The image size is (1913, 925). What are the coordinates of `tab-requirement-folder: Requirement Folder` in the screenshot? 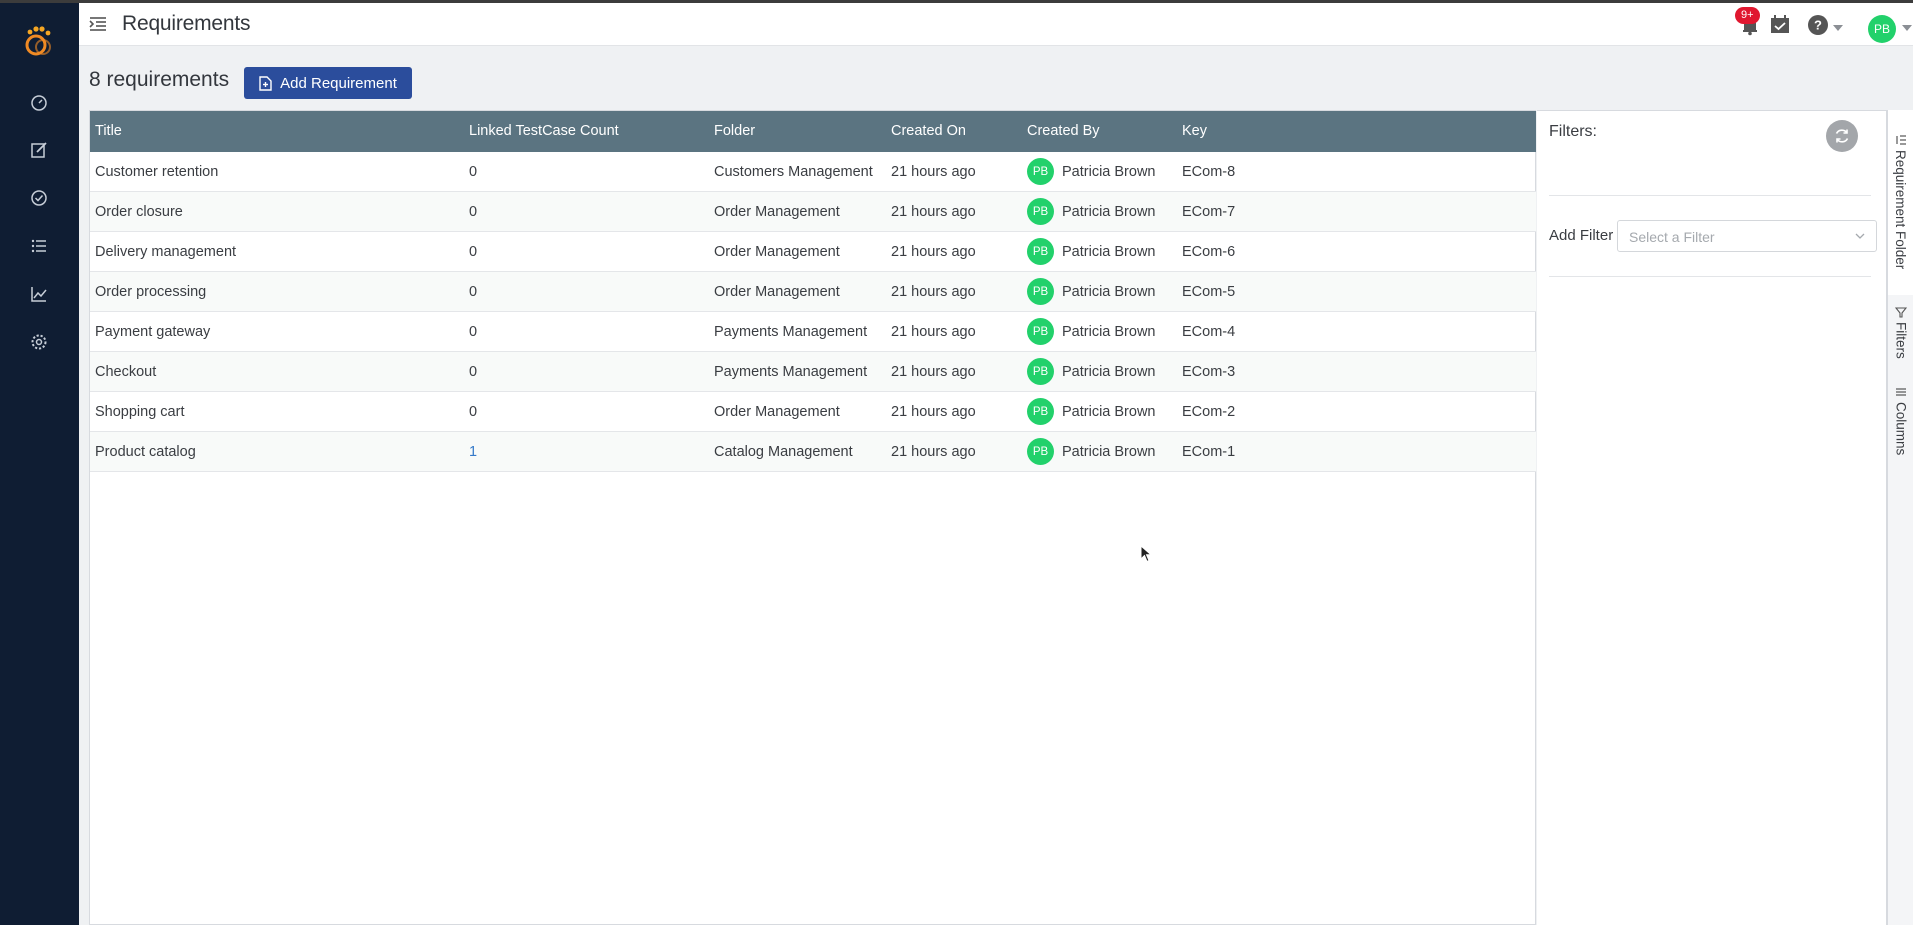 It's located at (1900, 202).